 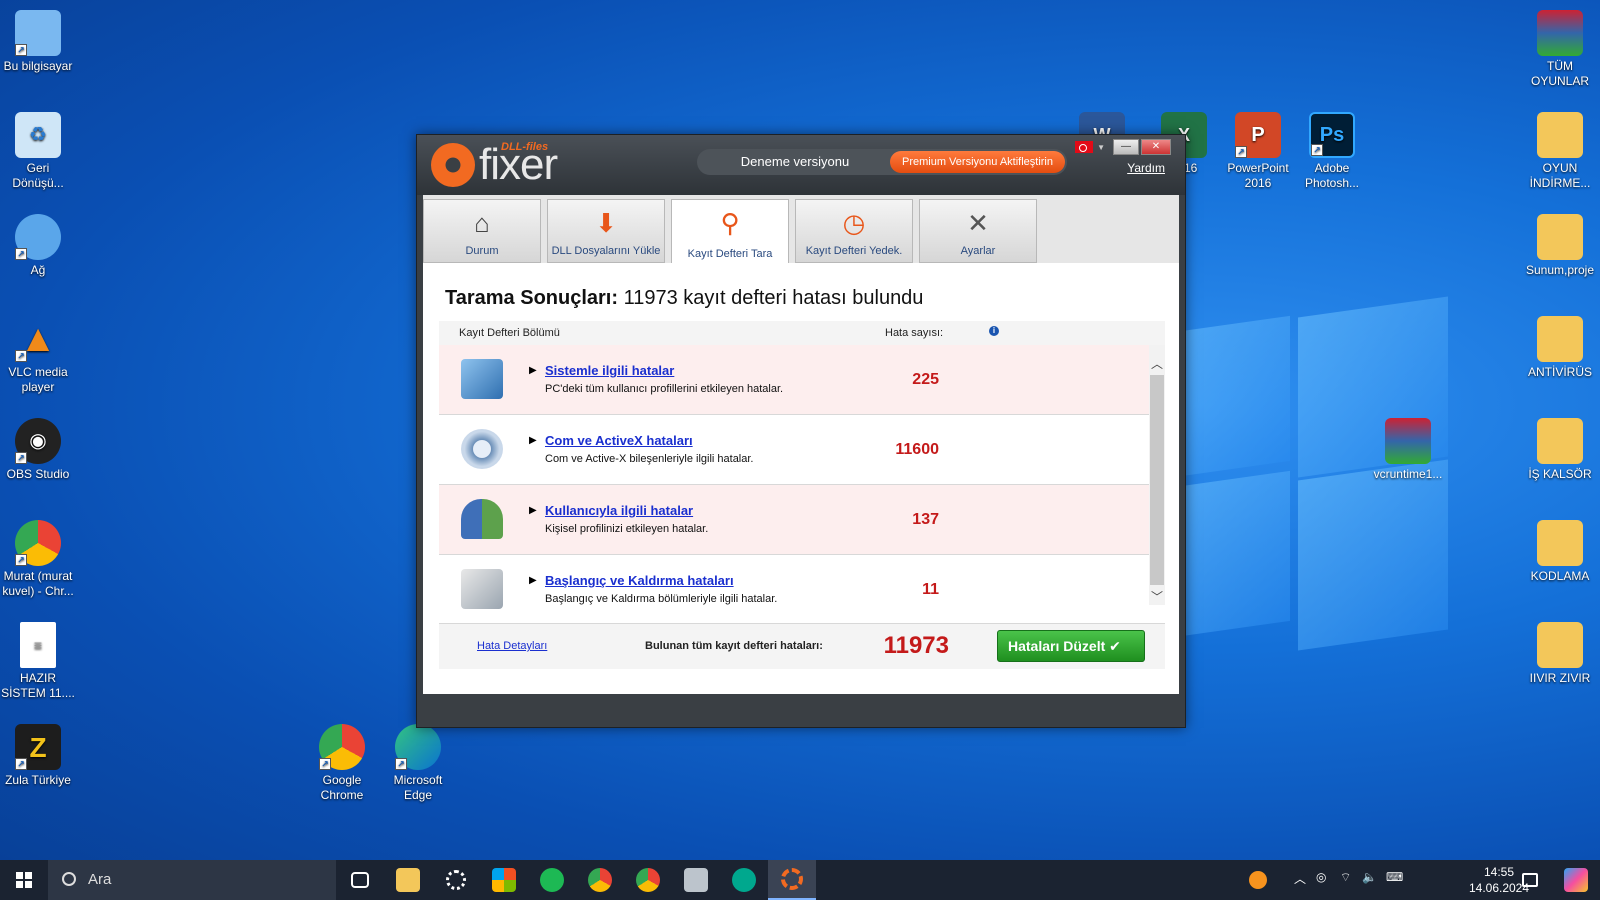 What do you see at coordinates (1394, 877) in the screenshot?
I see `keyboard-icon: ⌨` at bounding box center [1394, 877].